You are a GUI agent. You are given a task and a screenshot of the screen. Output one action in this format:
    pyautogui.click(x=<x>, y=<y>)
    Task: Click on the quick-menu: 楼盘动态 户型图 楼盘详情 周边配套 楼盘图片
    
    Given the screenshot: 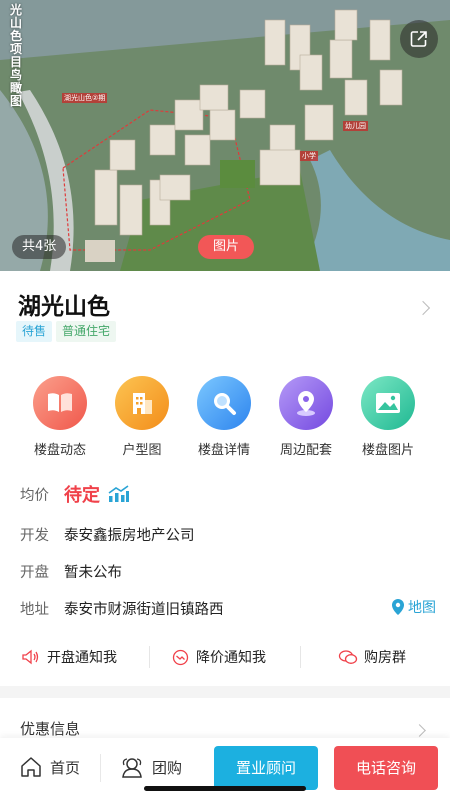 What is the action you would take?
    pyautogui.click(x=225, y=415)
    